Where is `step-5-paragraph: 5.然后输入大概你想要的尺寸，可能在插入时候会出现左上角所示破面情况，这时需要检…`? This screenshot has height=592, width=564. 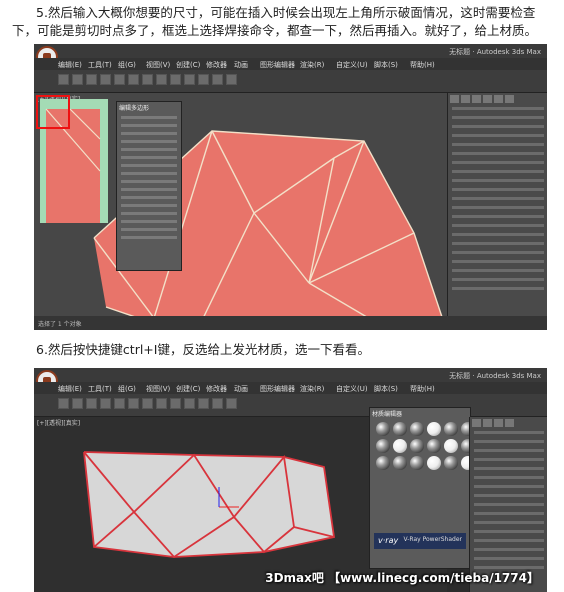
step-5-paragraph: 5.然后输入大概你想要的尺寸，可能在插入时候会出现左上角所示破面情况，这时需要检… is located at coordinates (275, 21).